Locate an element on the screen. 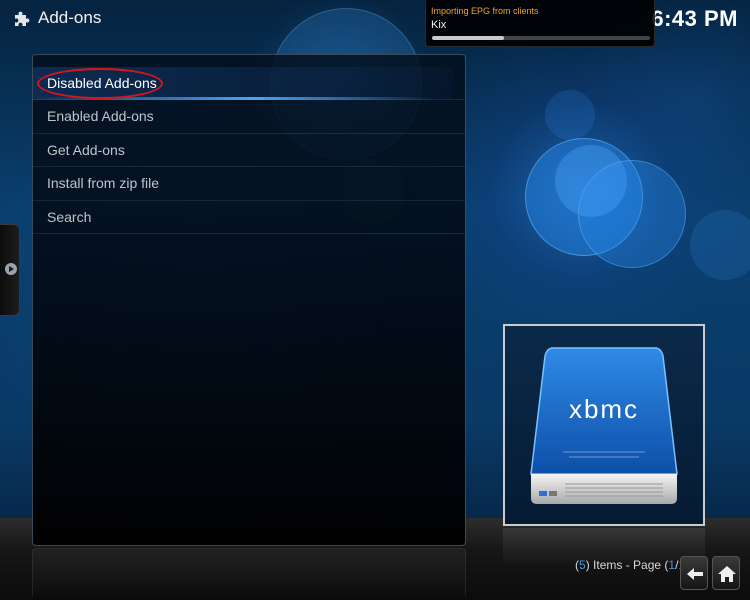 The height and width of the screenshot is (600, 750). addon-thumbnail: xbmc is located at coordinates (604, 425).